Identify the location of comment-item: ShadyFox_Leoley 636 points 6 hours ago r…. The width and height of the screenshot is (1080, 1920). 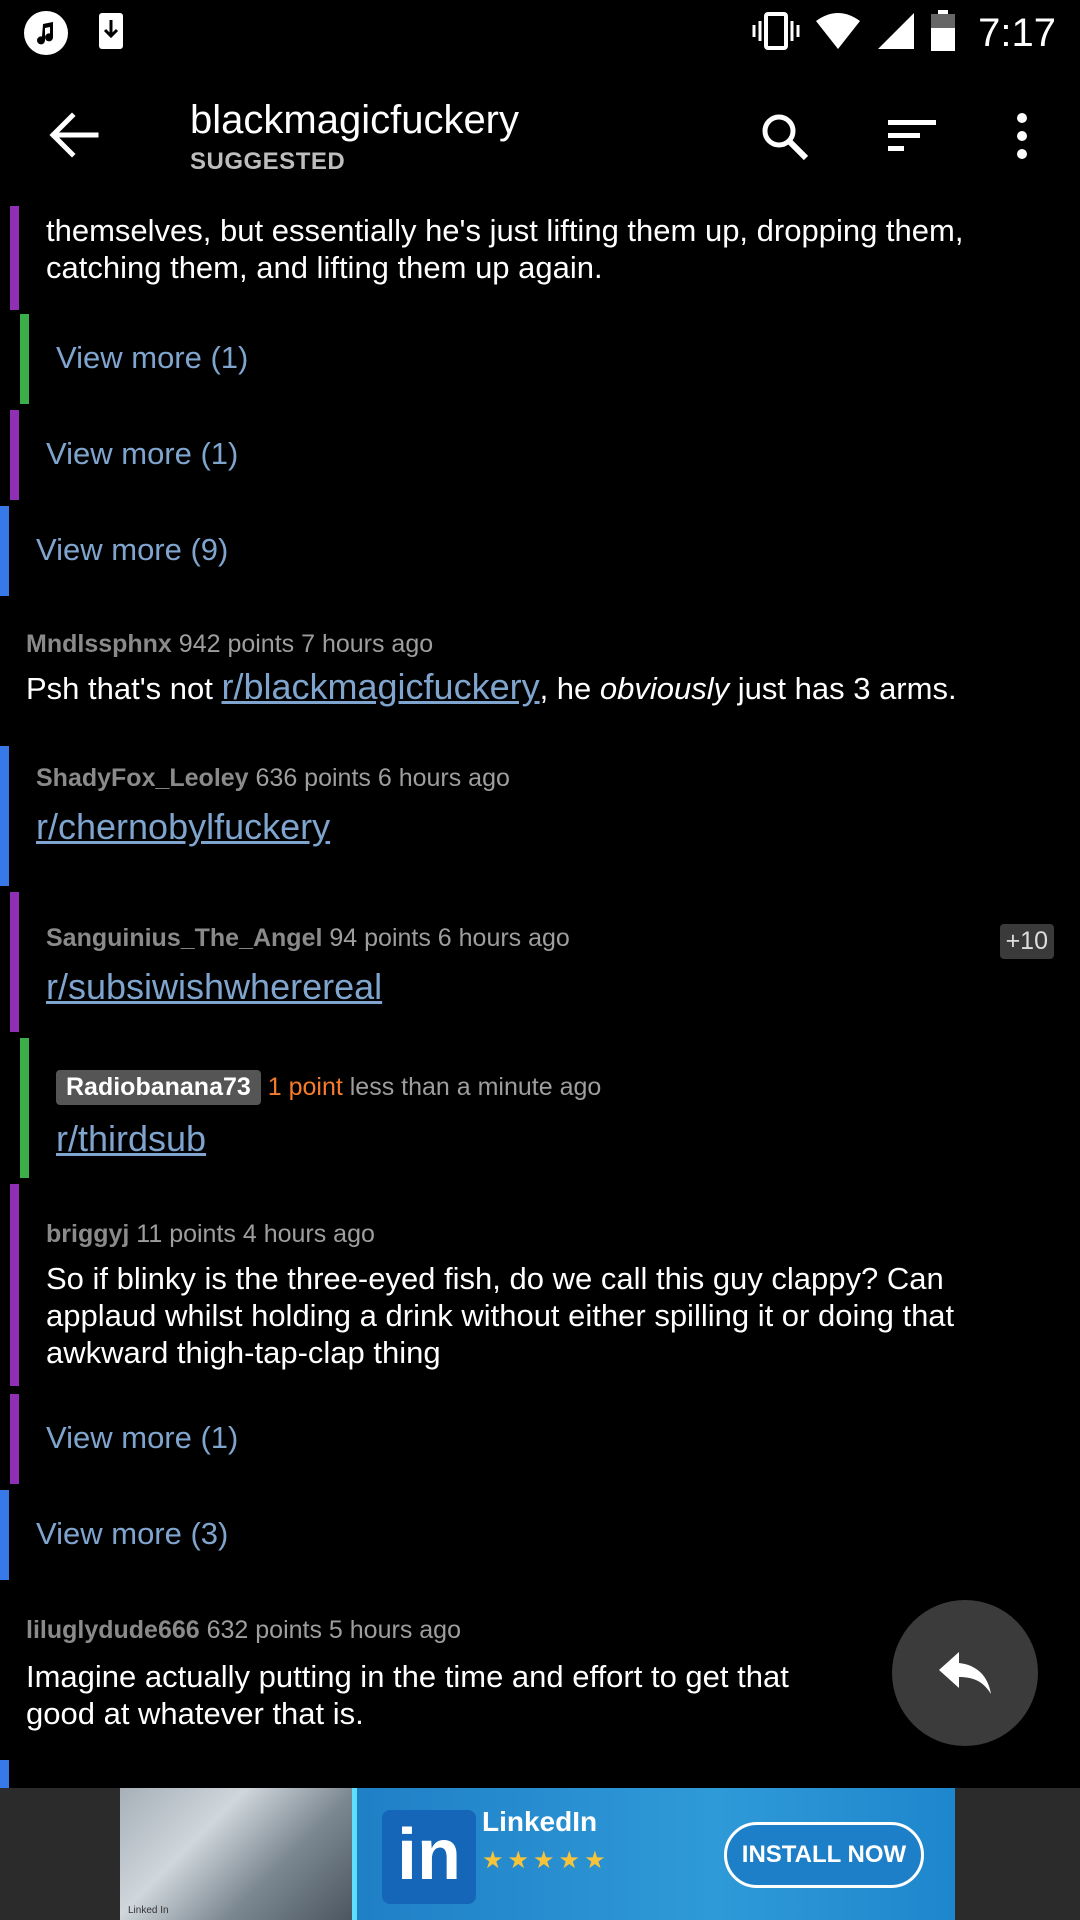
(540, 816).